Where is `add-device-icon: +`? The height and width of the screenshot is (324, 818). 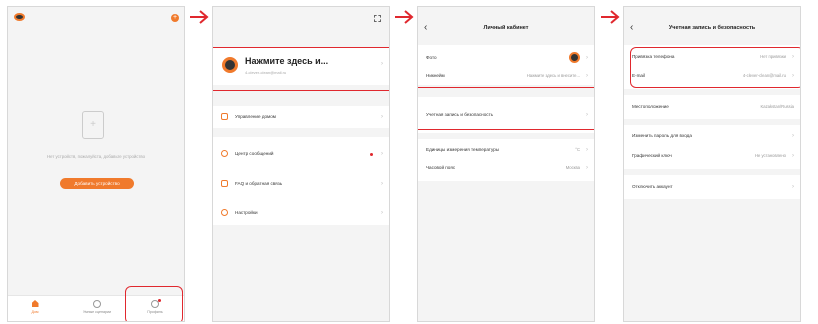
add-device-icon: + is located at coordinates (175, 18).